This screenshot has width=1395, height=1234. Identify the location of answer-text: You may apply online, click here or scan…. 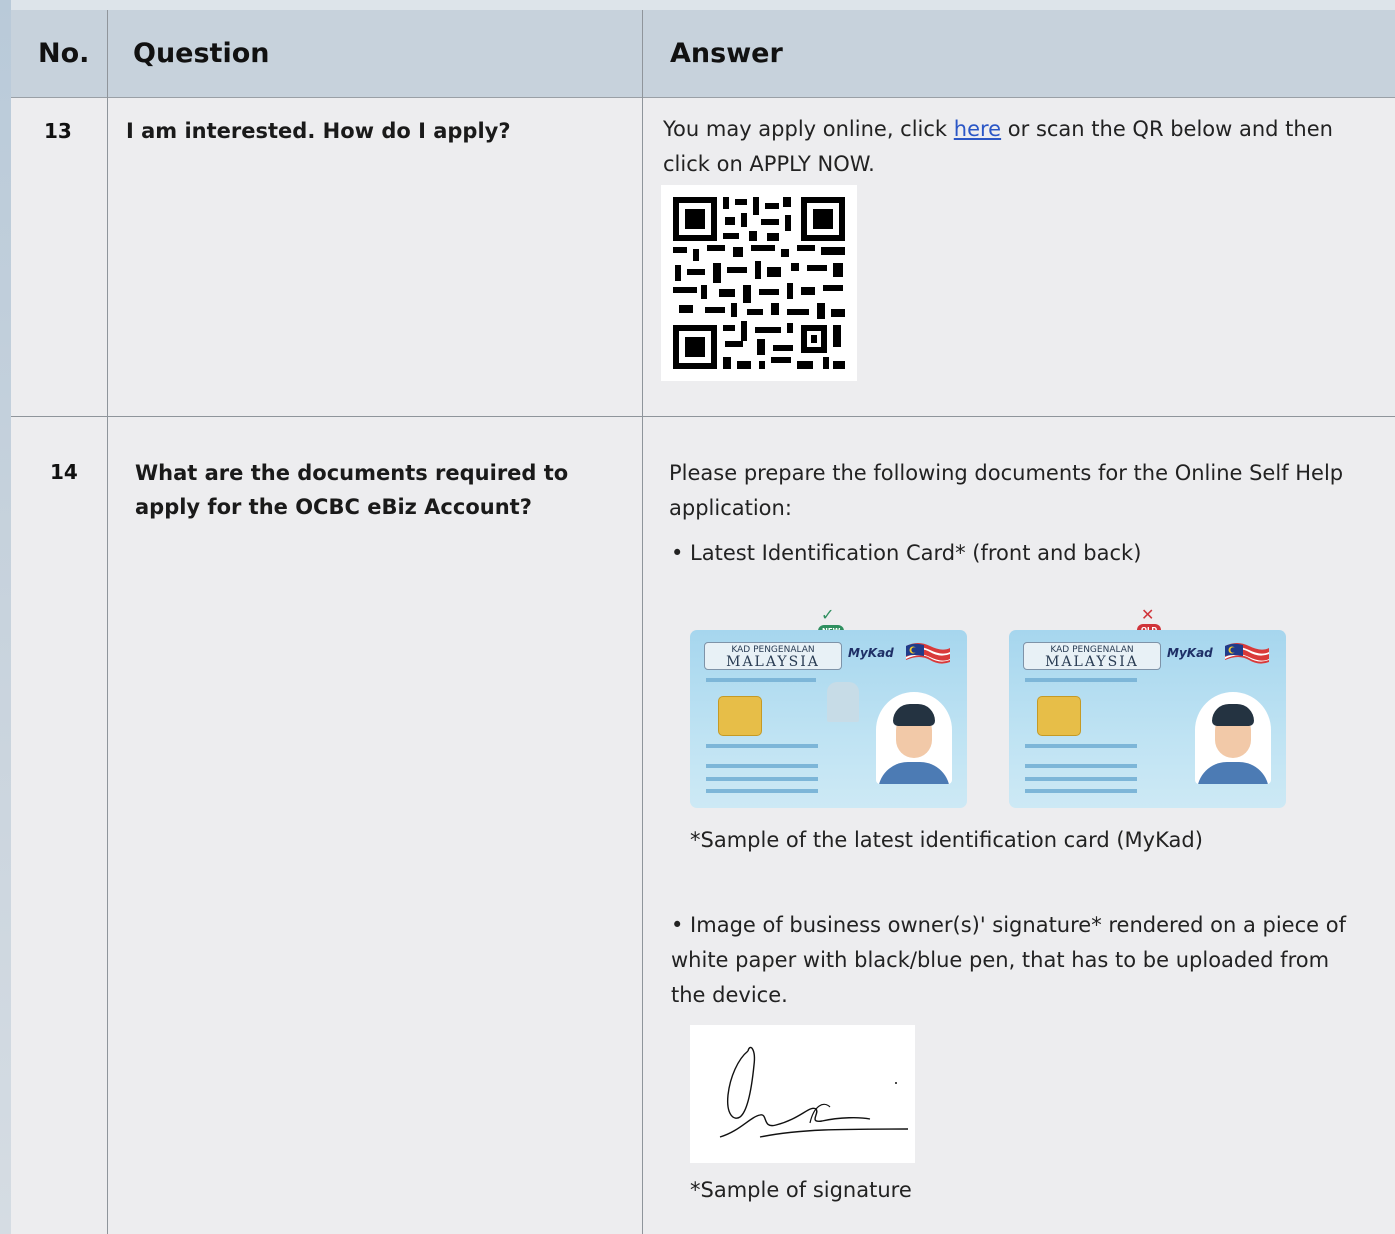
(1023, 147).